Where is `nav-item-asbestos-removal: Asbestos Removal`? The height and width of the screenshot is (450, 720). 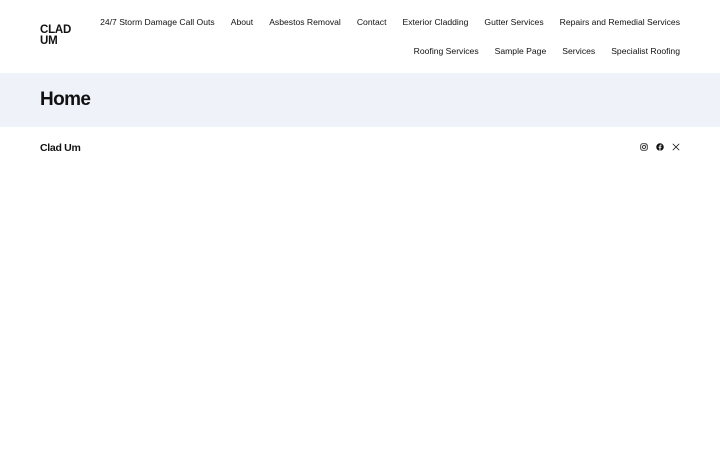
nav-item-asbestos-removal: Asbestos Removal is located at coordinates (305, 22).